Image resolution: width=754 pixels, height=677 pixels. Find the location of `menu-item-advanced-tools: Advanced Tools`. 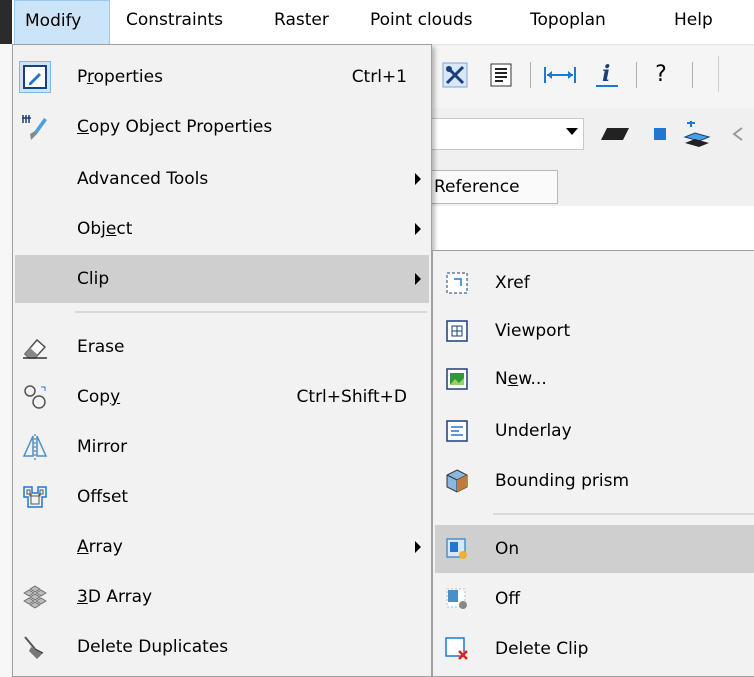

menu-item-advanced-tools: Advanced Tools is located at coordinates (222, 179).